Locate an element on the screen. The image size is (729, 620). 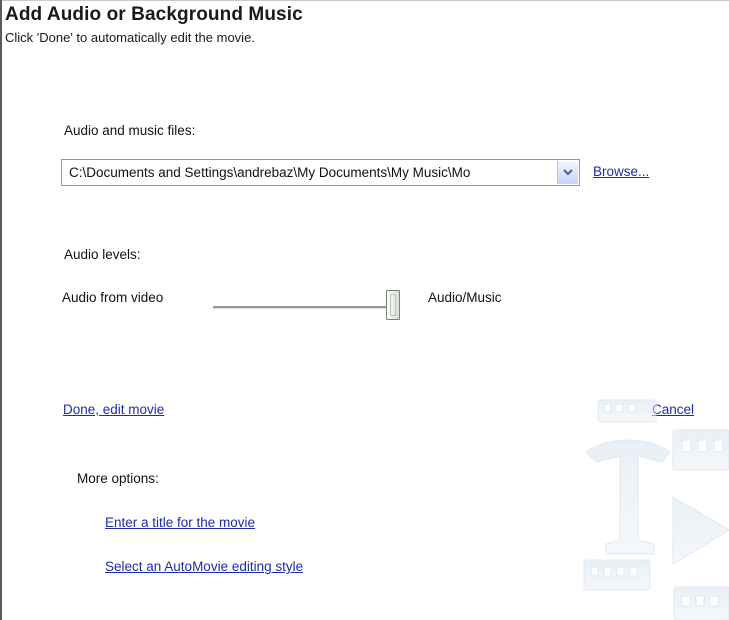
movie-maker-watermark-icon is located at coordinates (656, 509).